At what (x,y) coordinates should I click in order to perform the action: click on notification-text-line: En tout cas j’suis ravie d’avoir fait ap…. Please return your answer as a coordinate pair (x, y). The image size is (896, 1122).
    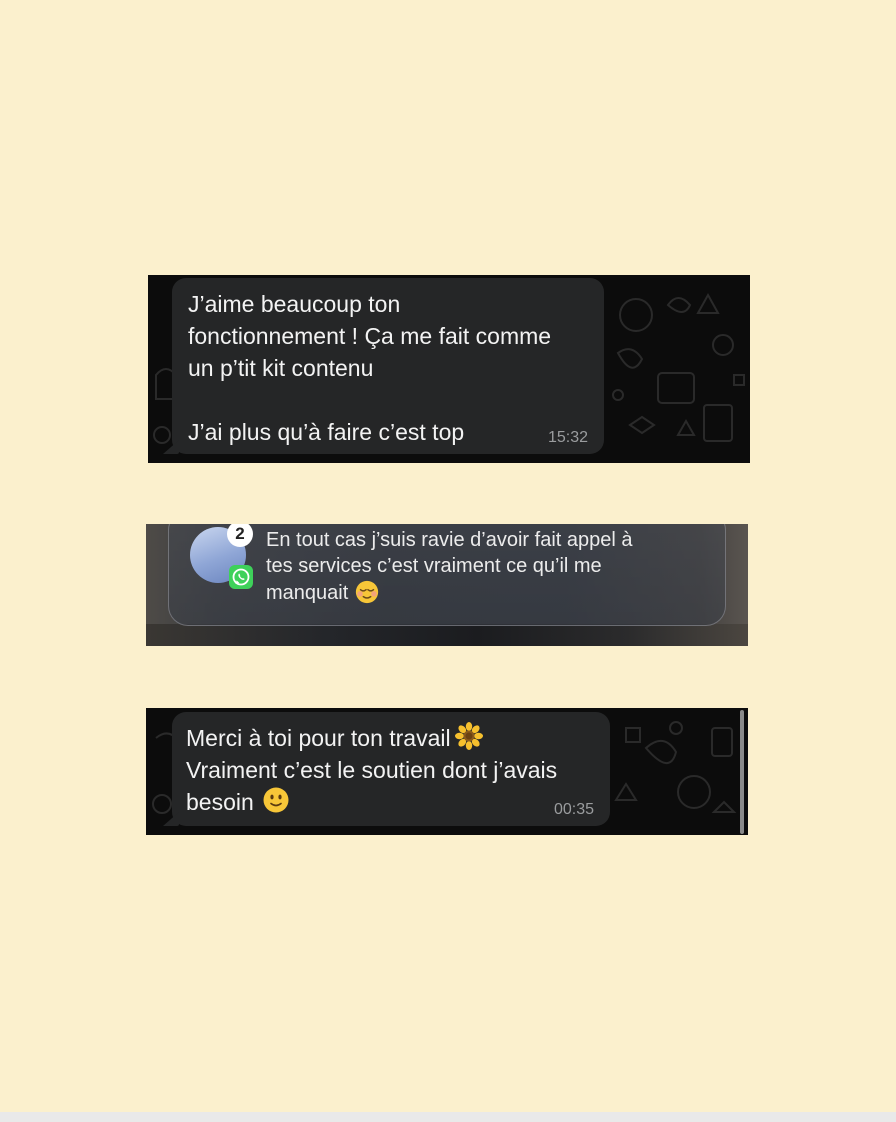
    Looking at the image, I should click on (449, 540).